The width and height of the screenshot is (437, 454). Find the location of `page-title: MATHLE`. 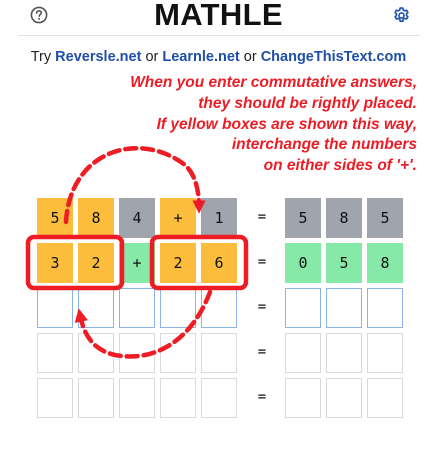

page-title: MATHLE is located at coordinates (218, 16).